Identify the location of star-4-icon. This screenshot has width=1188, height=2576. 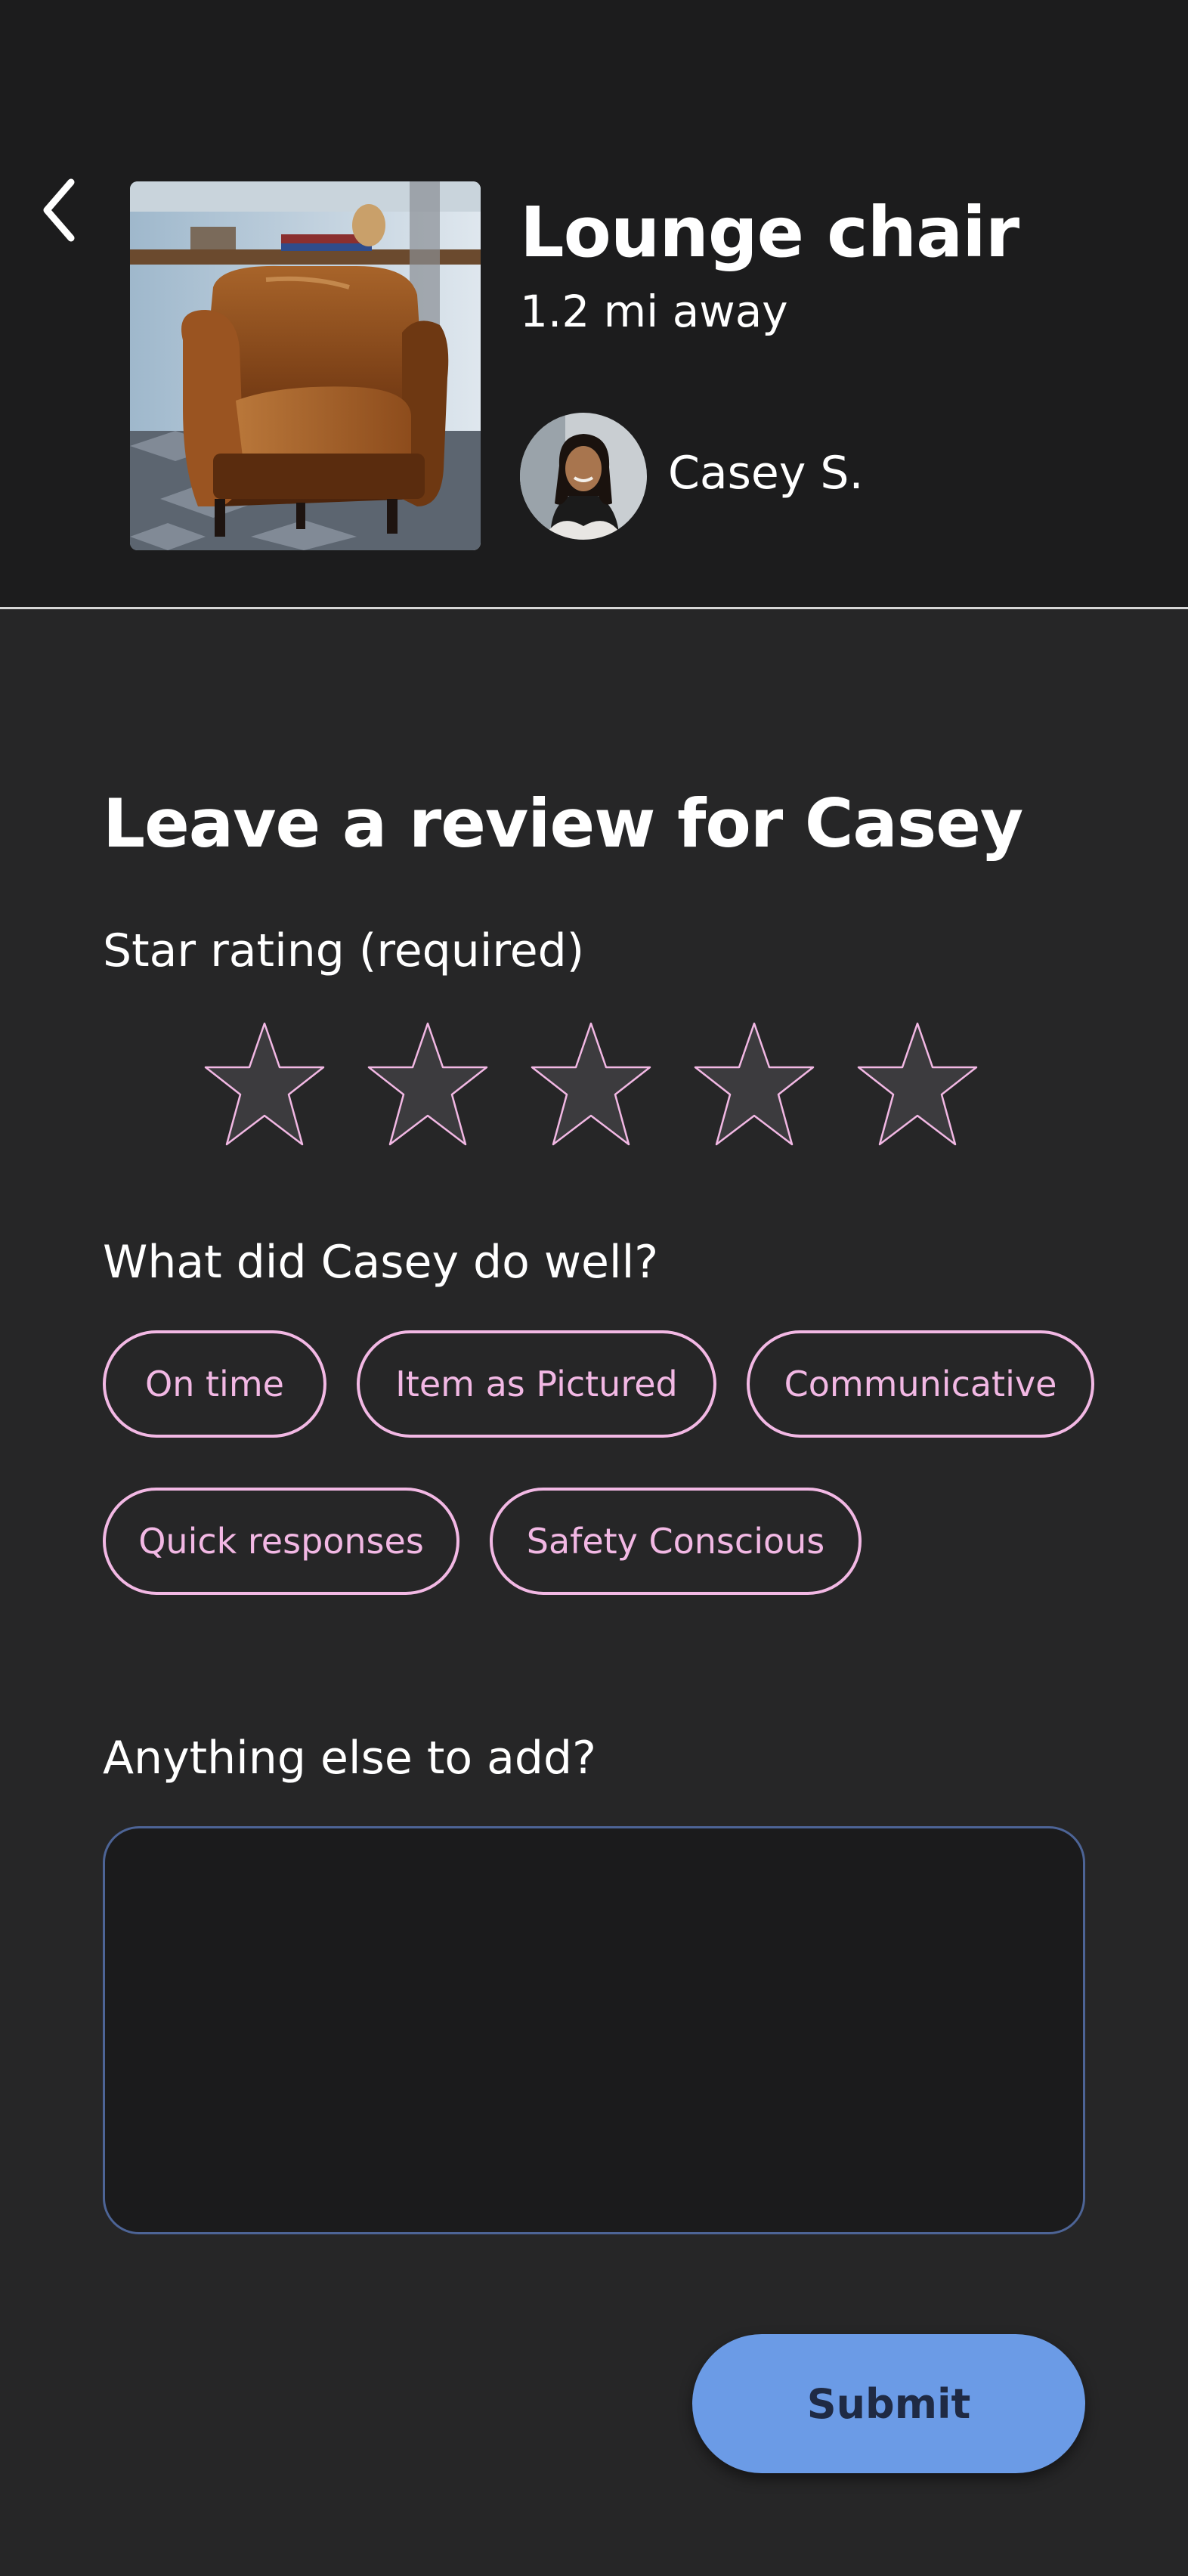
(755, 1083).